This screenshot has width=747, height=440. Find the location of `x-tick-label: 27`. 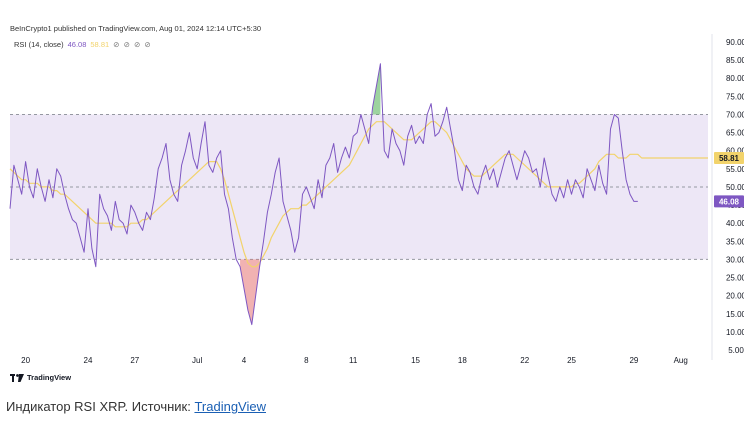

x-tick-label: 27 is located at coordinates (134, 360).